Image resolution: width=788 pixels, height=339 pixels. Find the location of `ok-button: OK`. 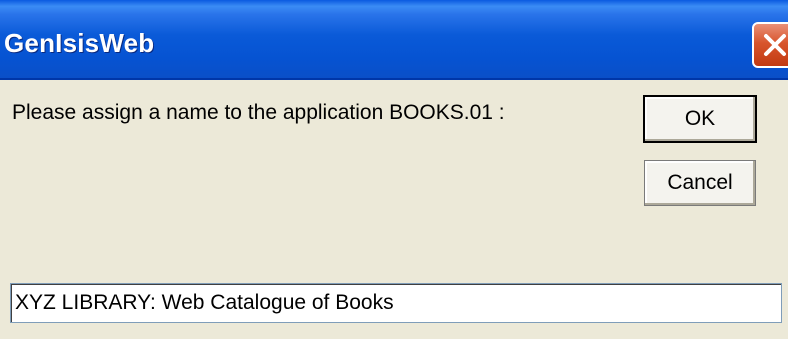

ok-button: OK is located at coordinates (700, 119).